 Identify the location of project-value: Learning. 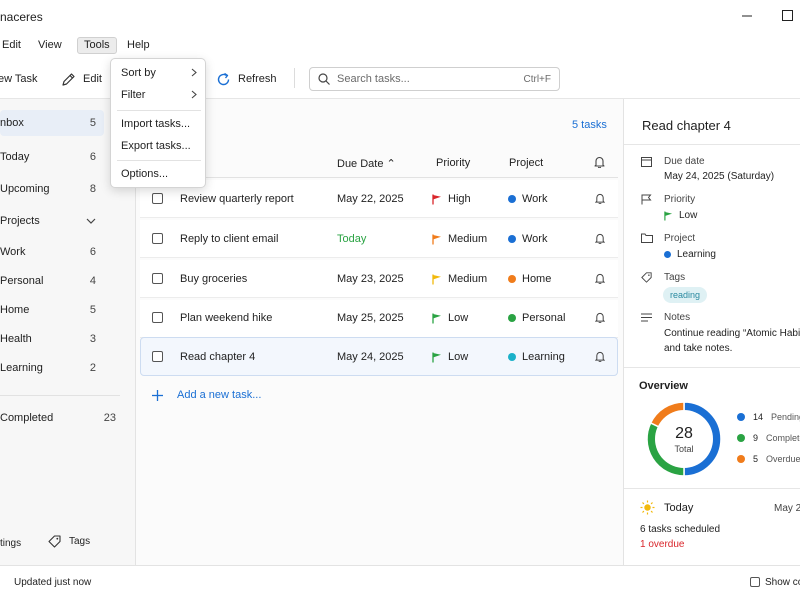
(690, 254).